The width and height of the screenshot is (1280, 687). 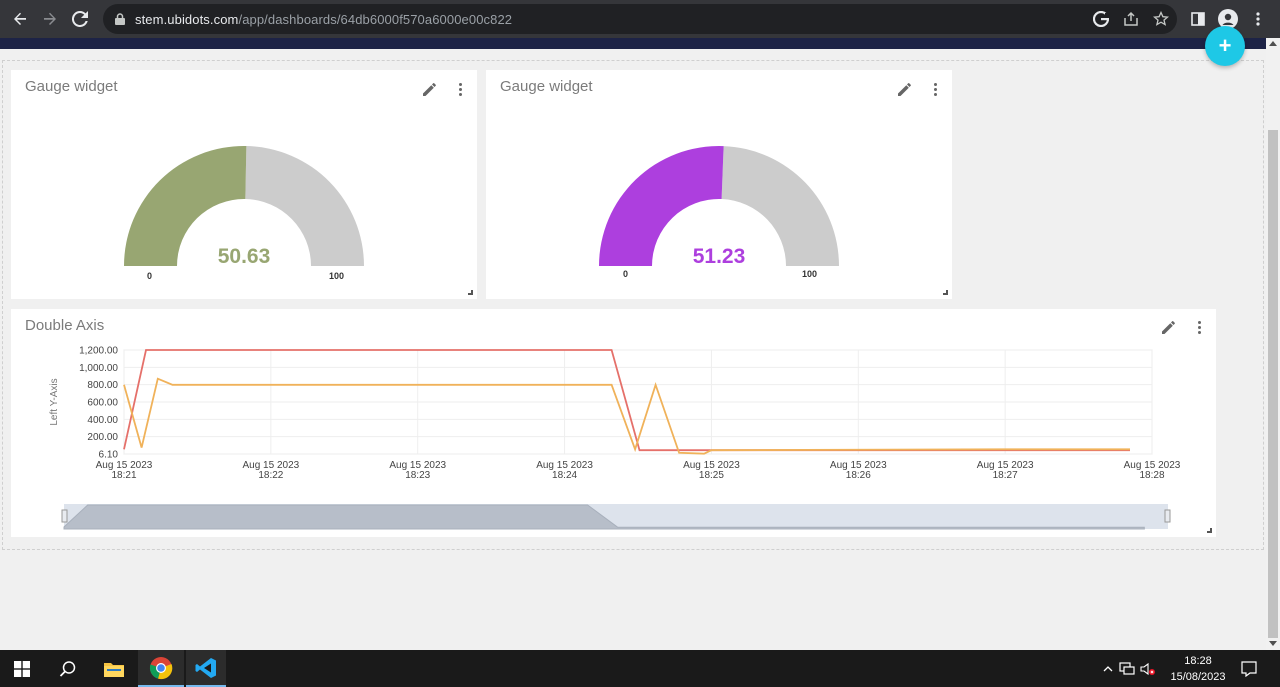 What do you see at coordinates (1101, 19) in the screenshot?
I see `google-icon` at bounding box center [1101, 19].